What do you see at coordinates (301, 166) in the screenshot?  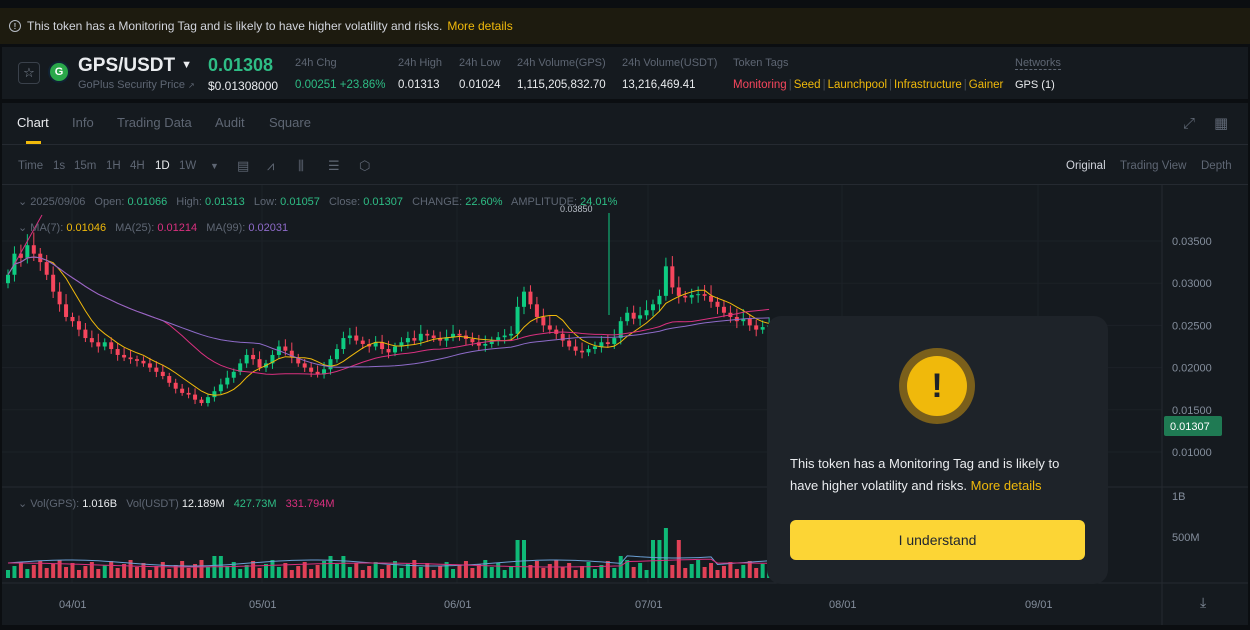 I see `candle-type-icon: ⫼` at bounding box center [301, 166].